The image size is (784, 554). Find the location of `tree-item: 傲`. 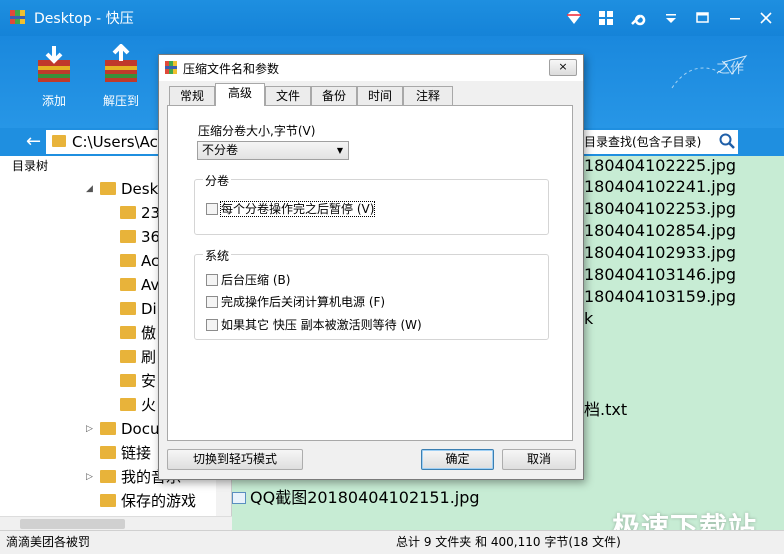

tree-item: 傲 is located at coordinates (138, 333).